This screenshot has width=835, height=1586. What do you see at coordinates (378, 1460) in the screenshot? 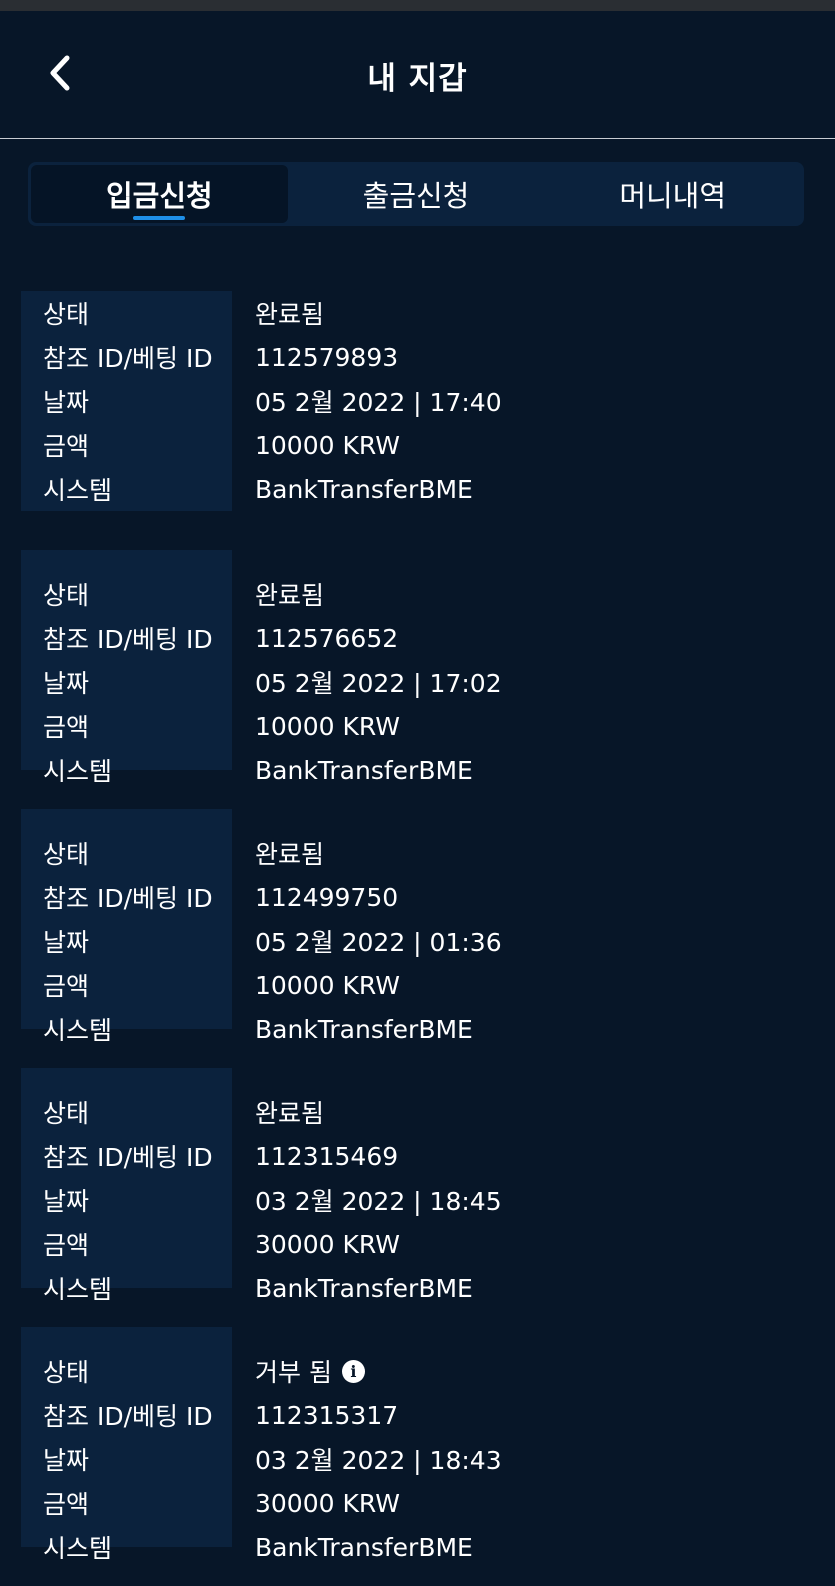
I see `date-value: 03 2월 2022 | 18:43` at bounding box center [378, 1460].